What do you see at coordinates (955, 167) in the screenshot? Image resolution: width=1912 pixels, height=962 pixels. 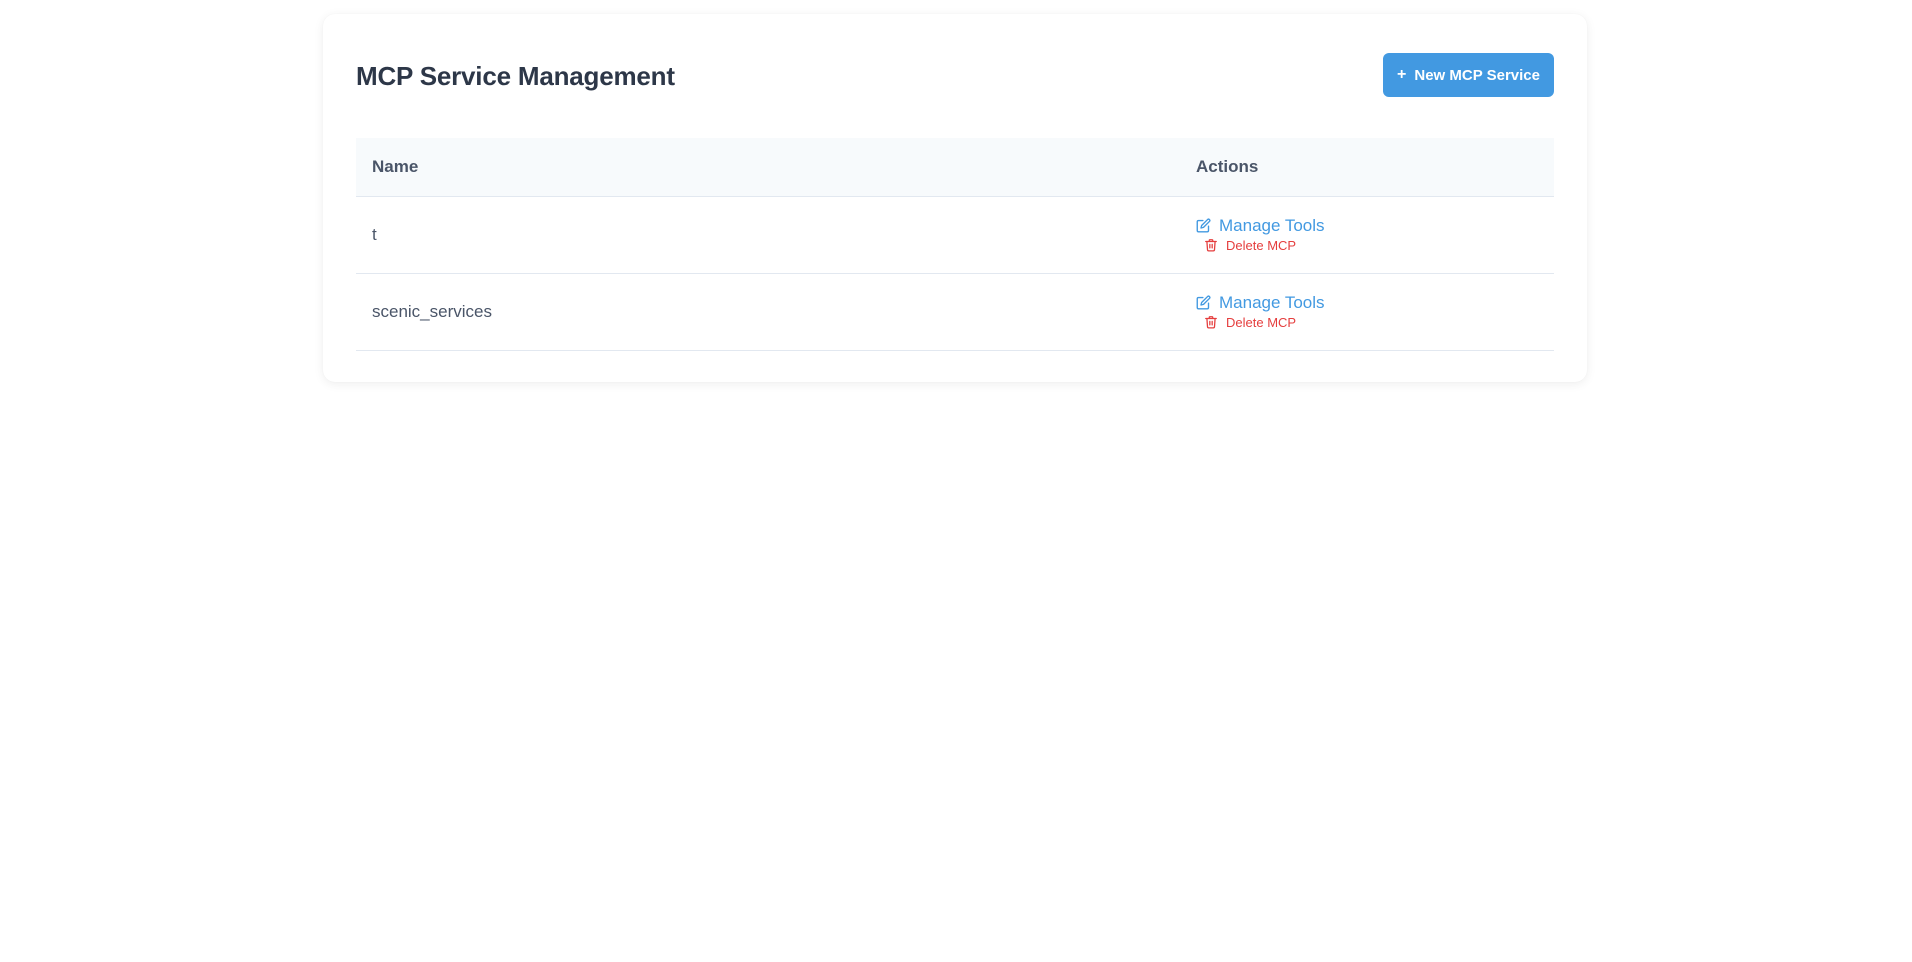 I see `table-header: Name Actions` at bounding box center [955, 167].